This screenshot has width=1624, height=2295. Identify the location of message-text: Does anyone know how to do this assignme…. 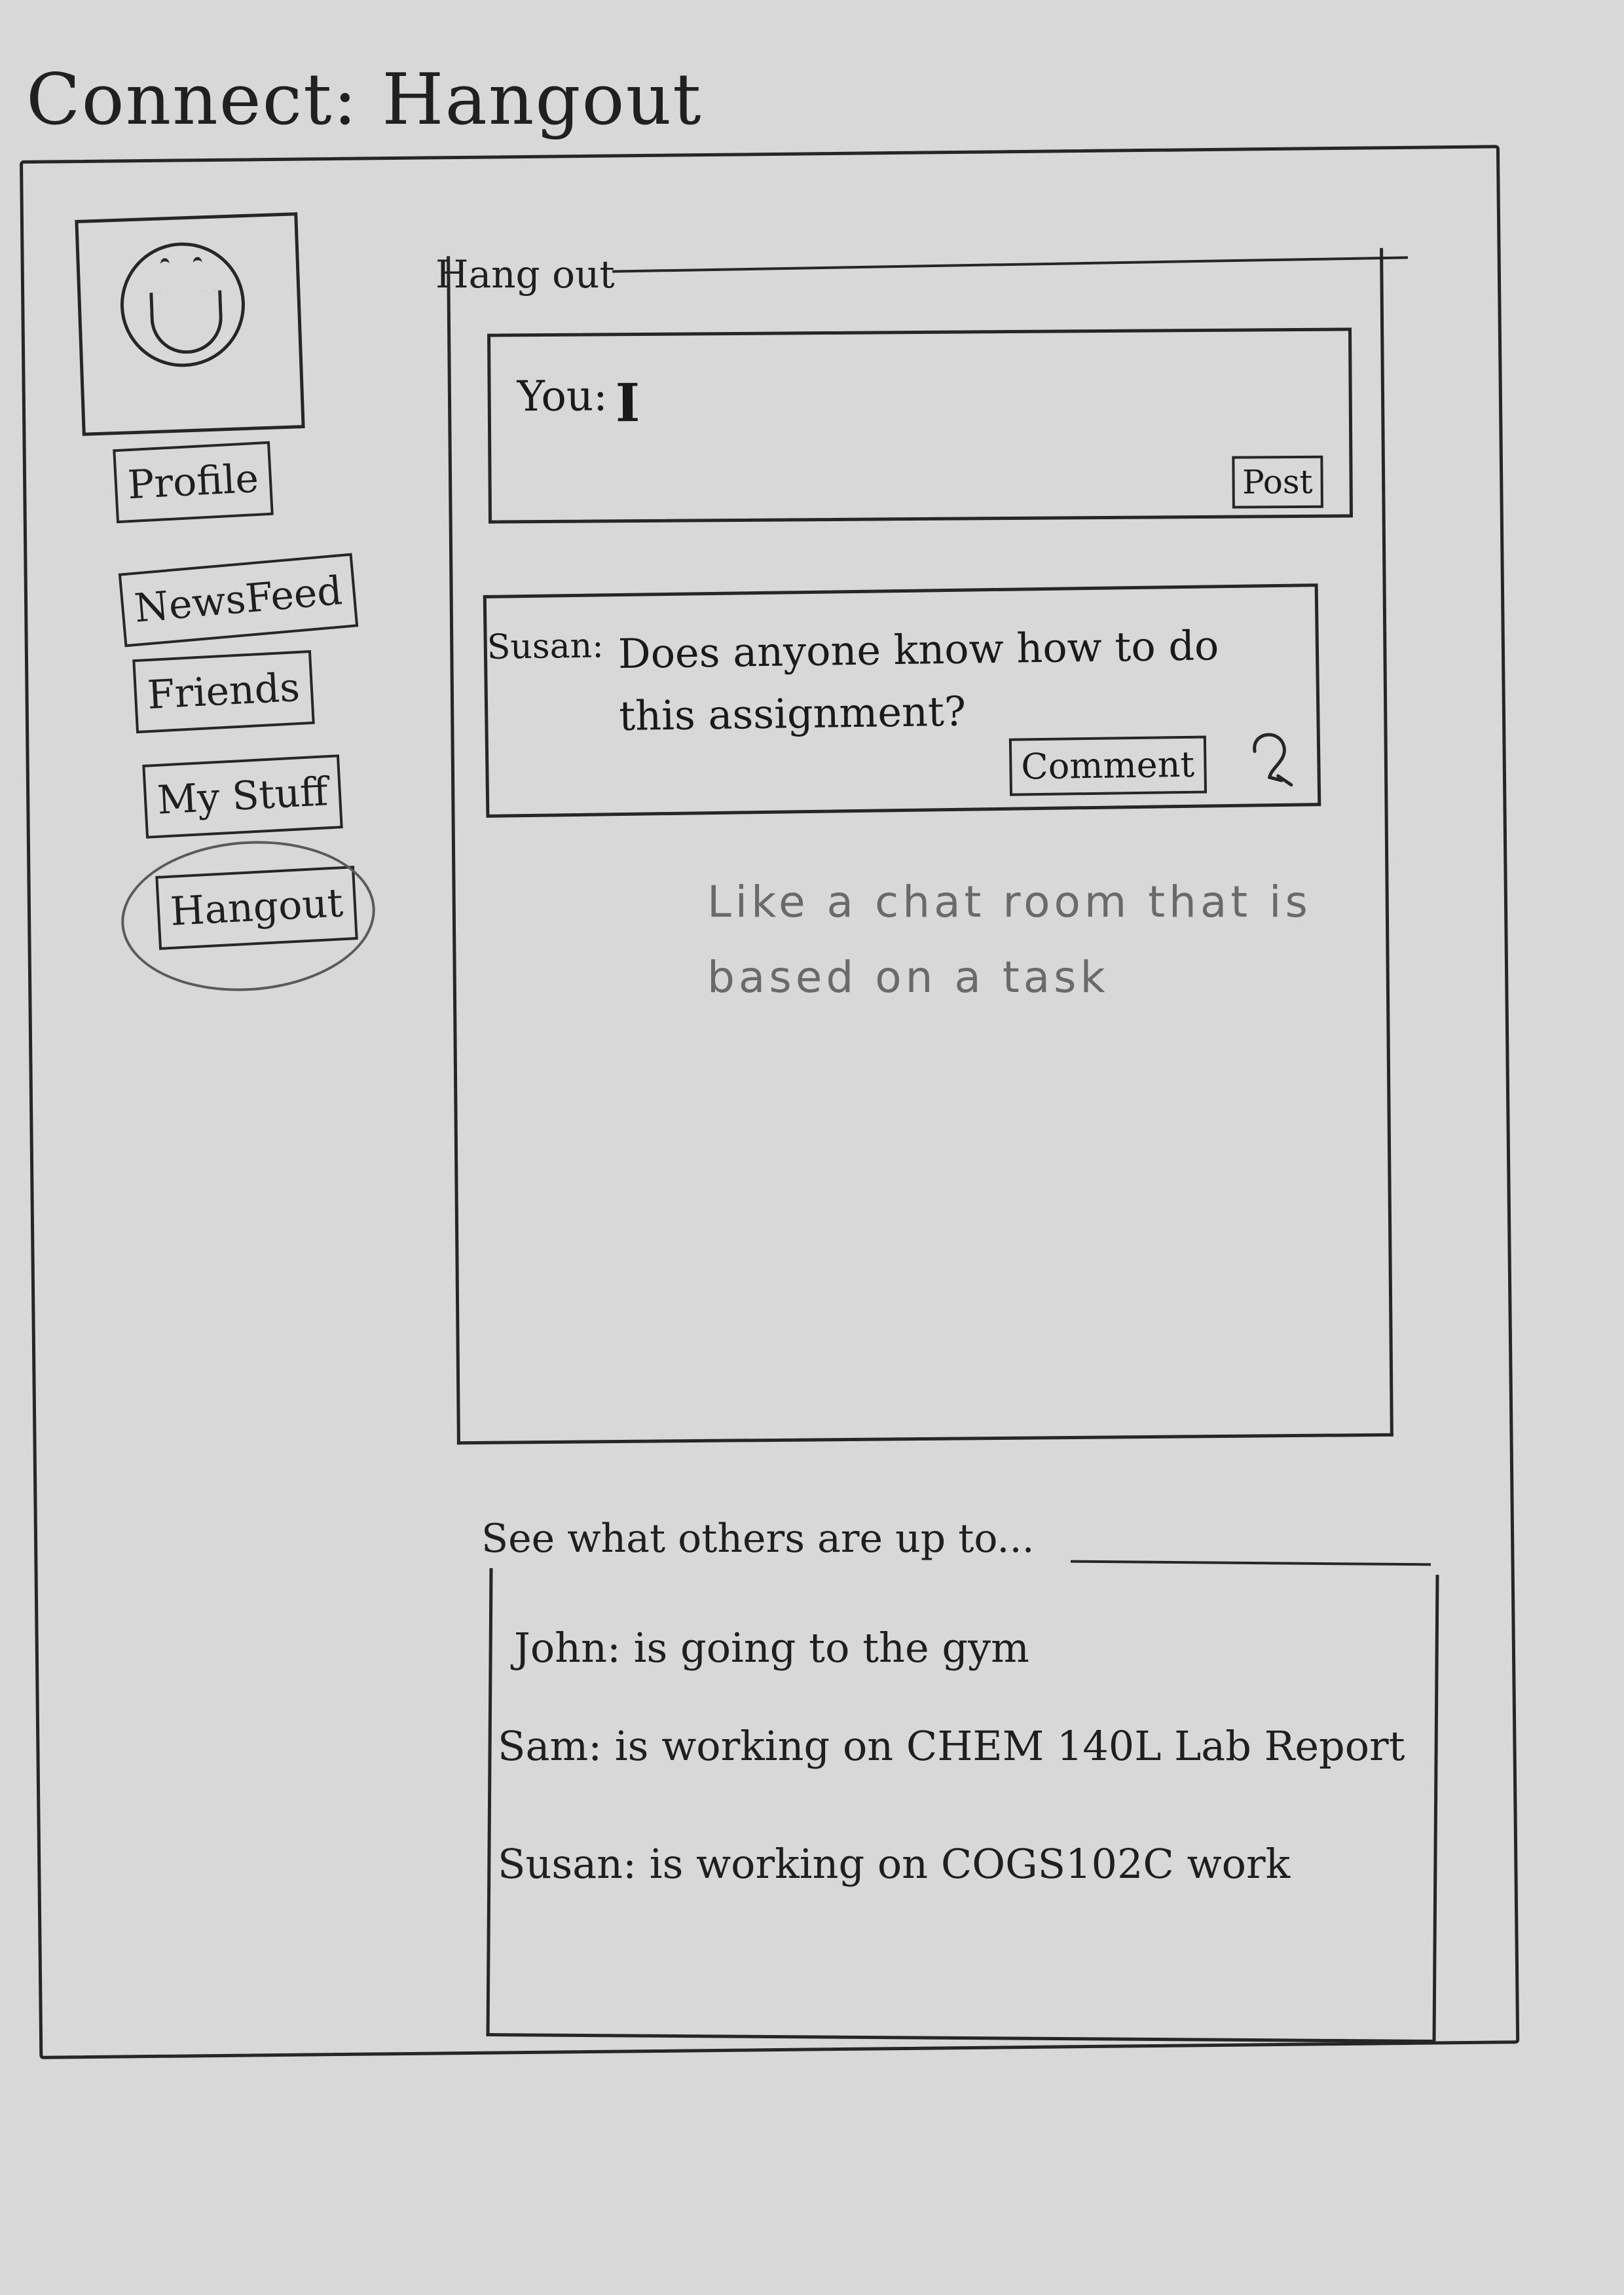
(918, 681).